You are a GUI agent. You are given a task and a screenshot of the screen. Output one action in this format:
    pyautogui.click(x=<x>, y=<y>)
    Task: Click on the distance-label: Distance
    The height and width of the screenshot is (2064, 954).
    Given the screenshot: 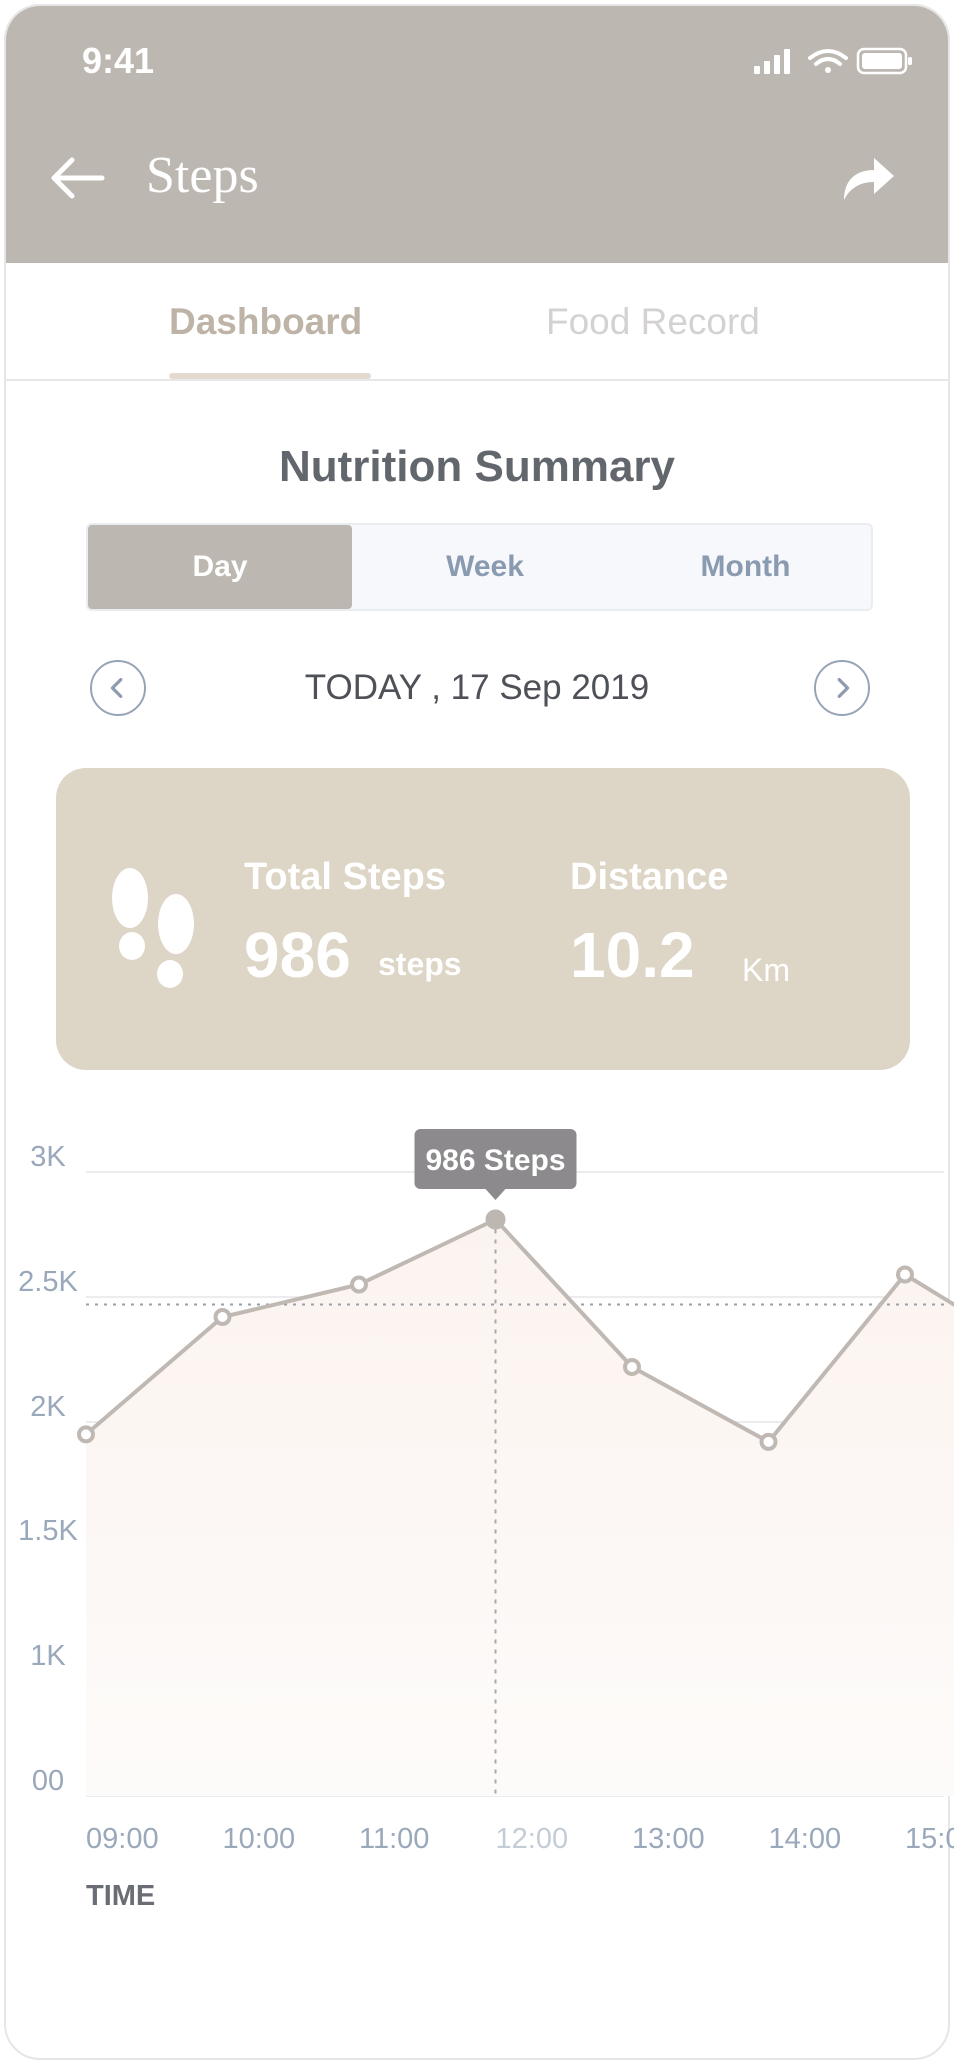 What is the action you would take?
    pyautogui.click(x=649, y=877)
    